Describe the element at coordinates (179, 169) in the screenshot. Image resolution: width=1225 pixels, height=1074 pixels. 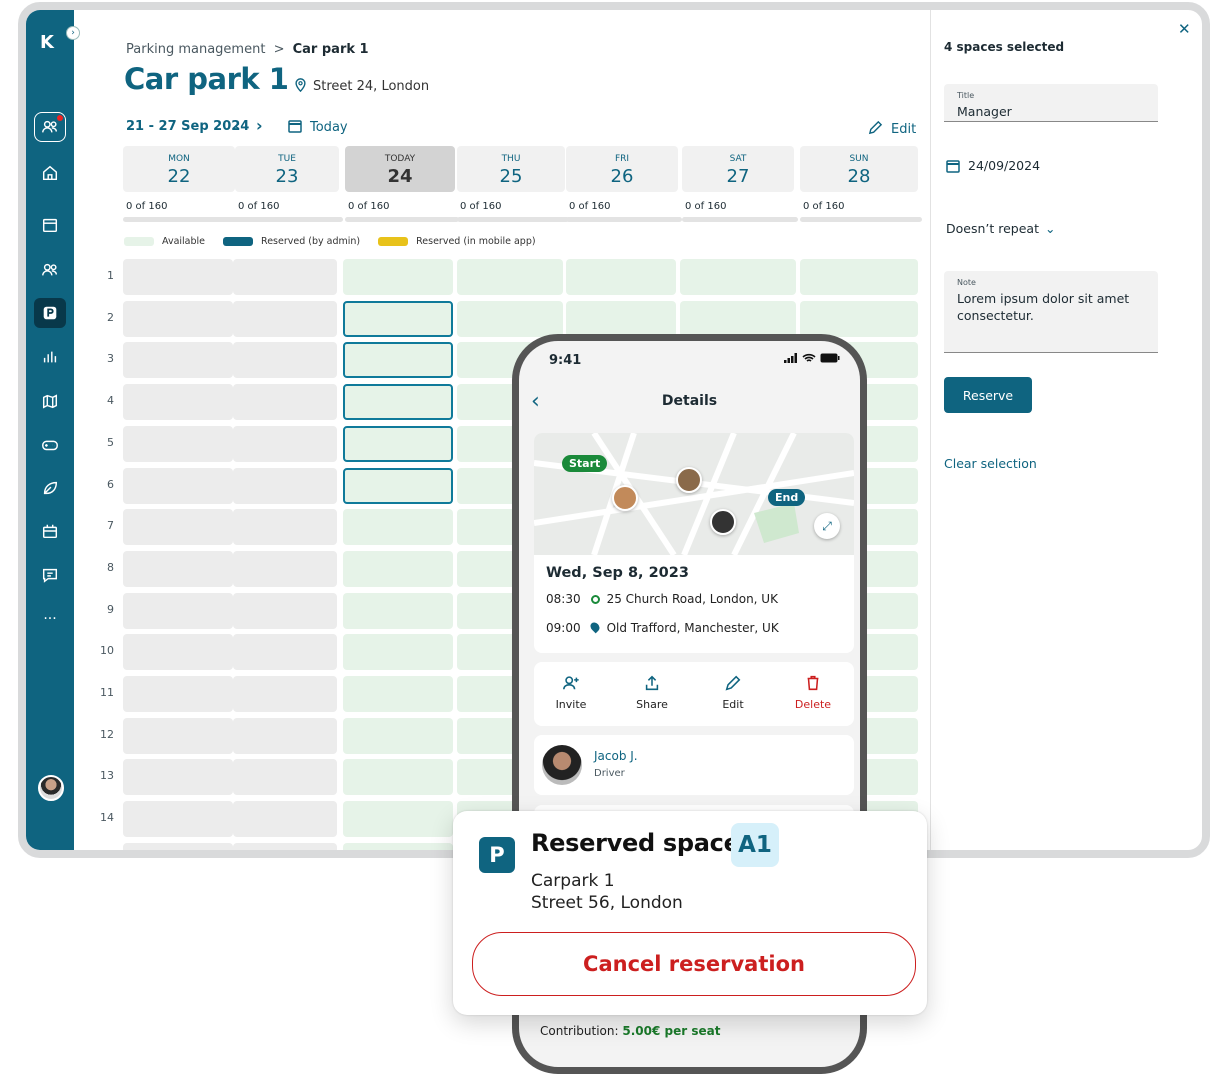
I see `day-header-mon: MON 22` at that location.